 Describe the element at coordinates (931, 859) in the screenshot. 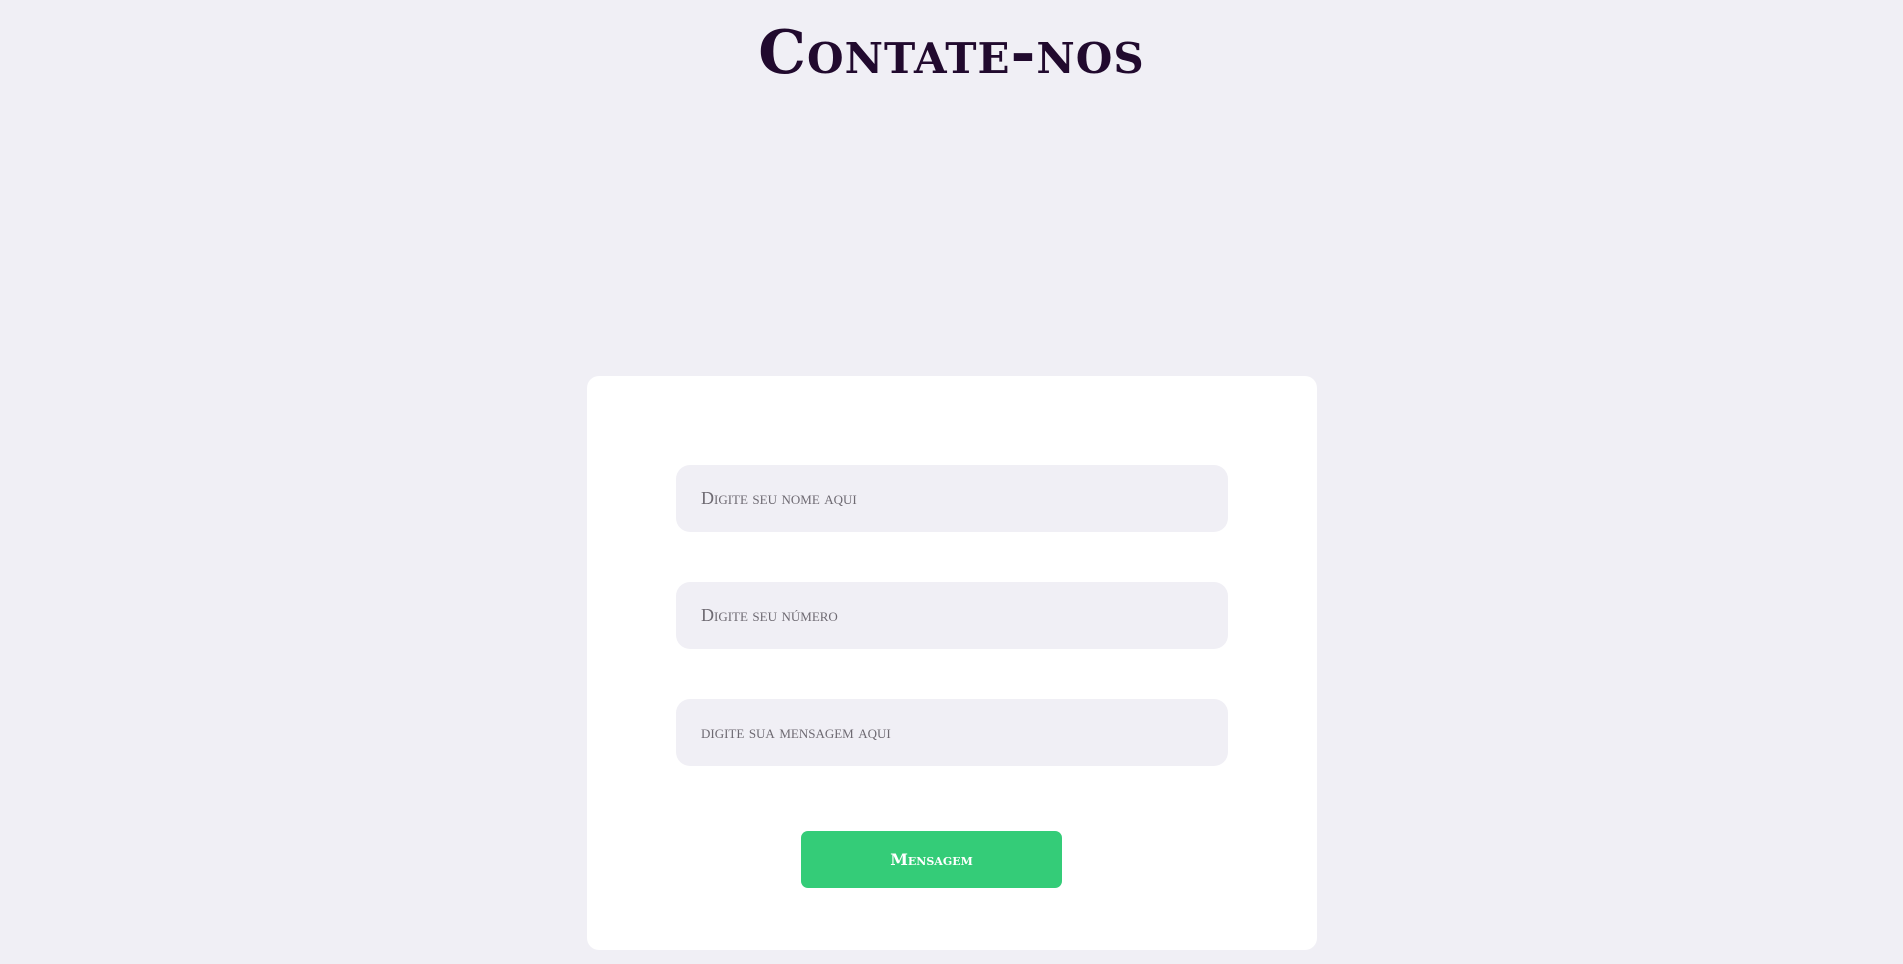

I see `send-message-button: Mensagem` at that location.